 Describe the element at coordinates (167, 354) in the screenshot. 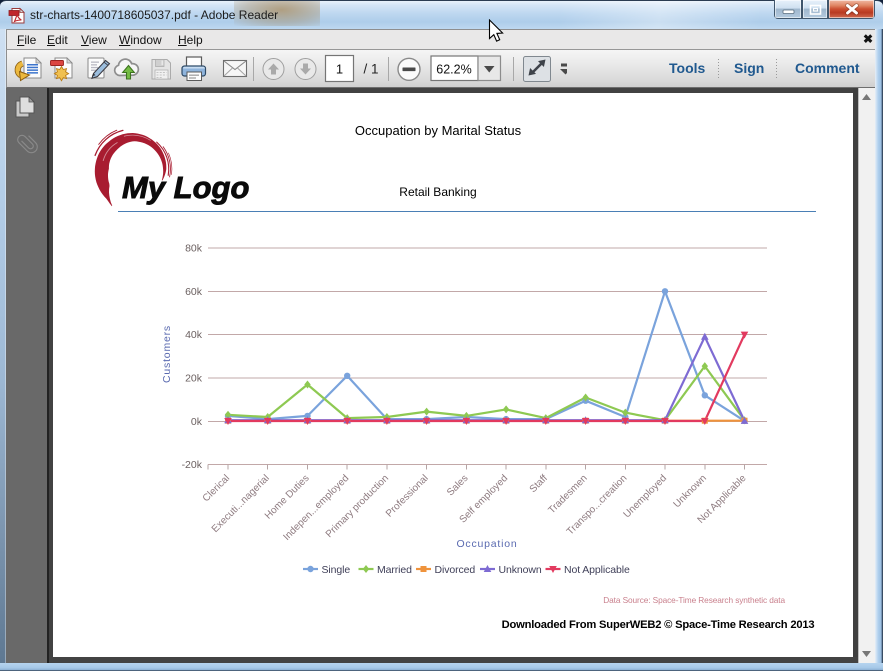

I see `svg-text: Customers` at that location.